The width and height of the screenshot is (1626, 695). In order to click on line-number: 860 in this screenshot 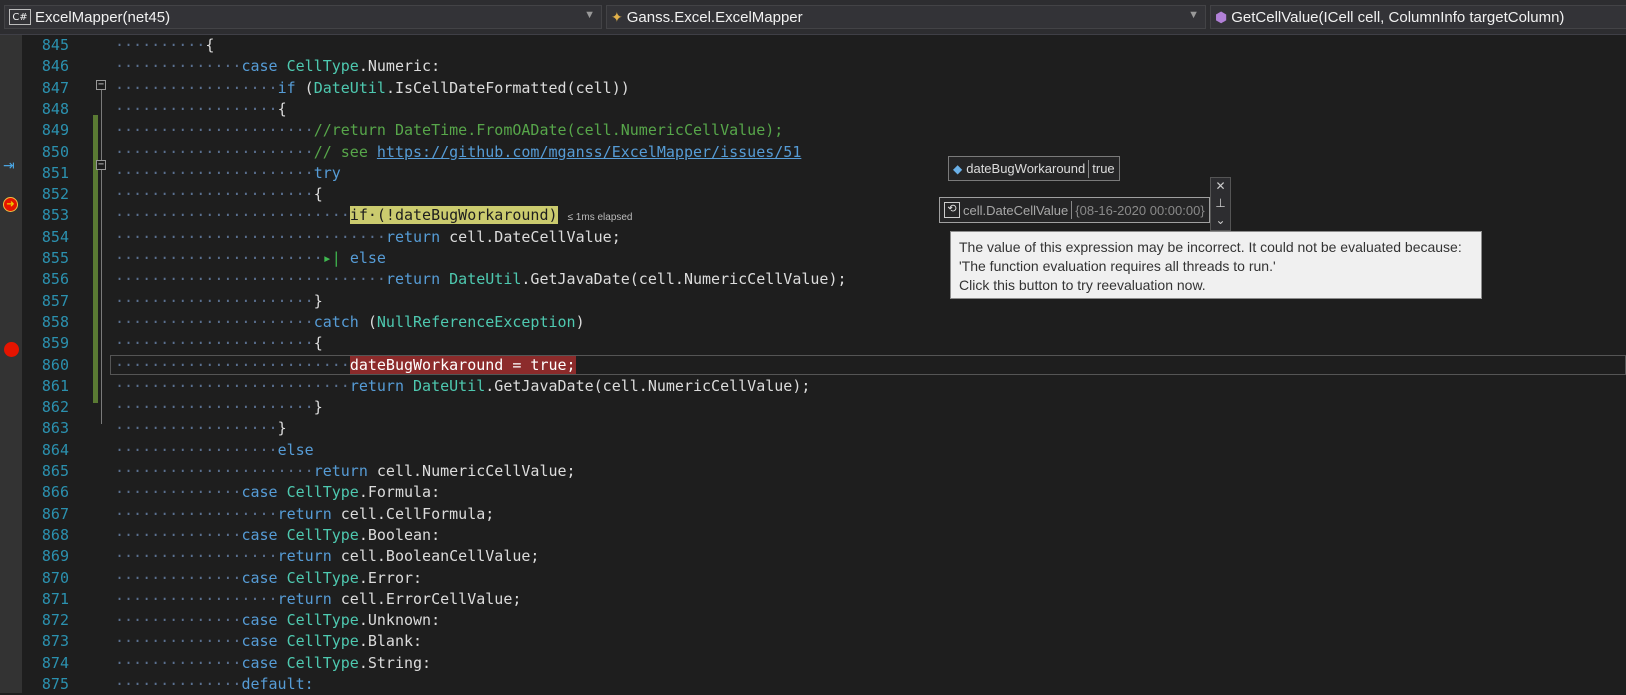, I will do `click(55, 364)`.